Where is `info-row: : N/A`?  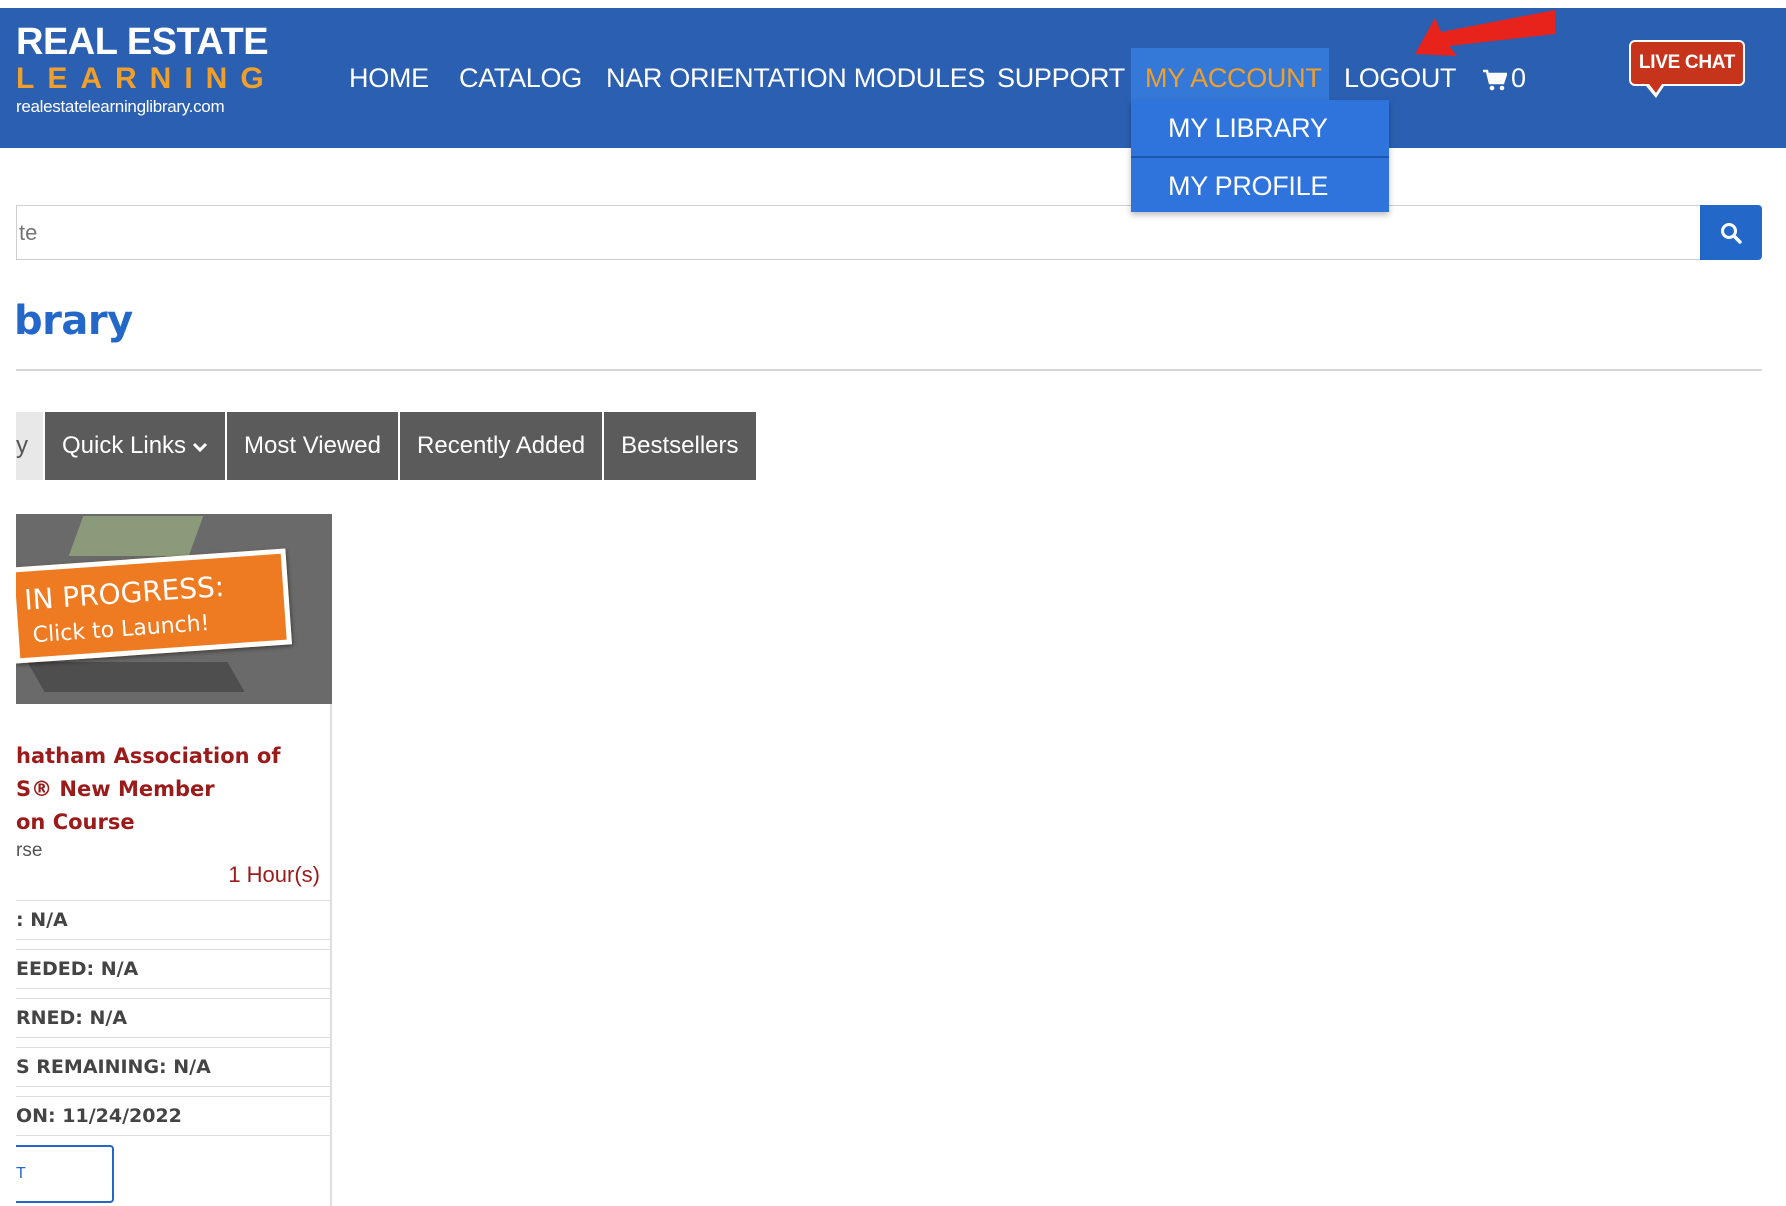 info-row: : N/A is located at coordinates (174, 920).